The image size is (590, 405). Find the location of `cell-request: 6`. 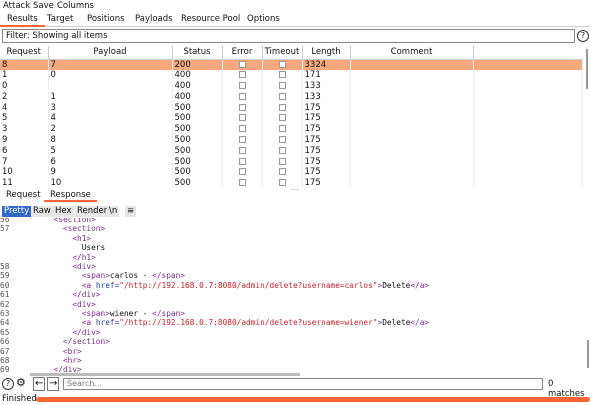

cell-request: 6 is located at coordinates (24, 151).